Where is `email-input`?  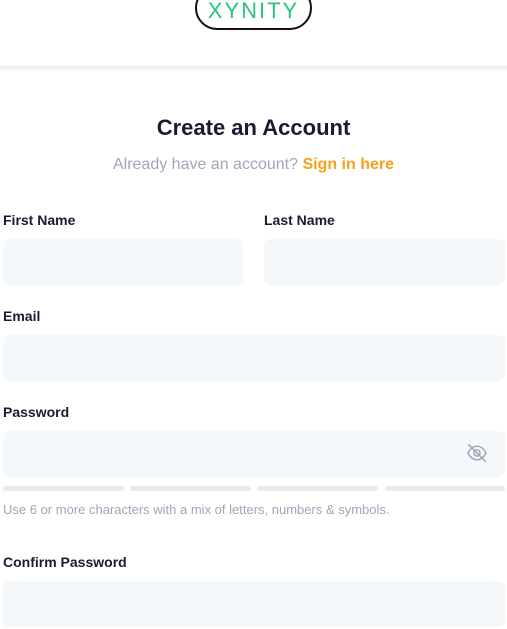
email-input is located at coordinates (254, 358).